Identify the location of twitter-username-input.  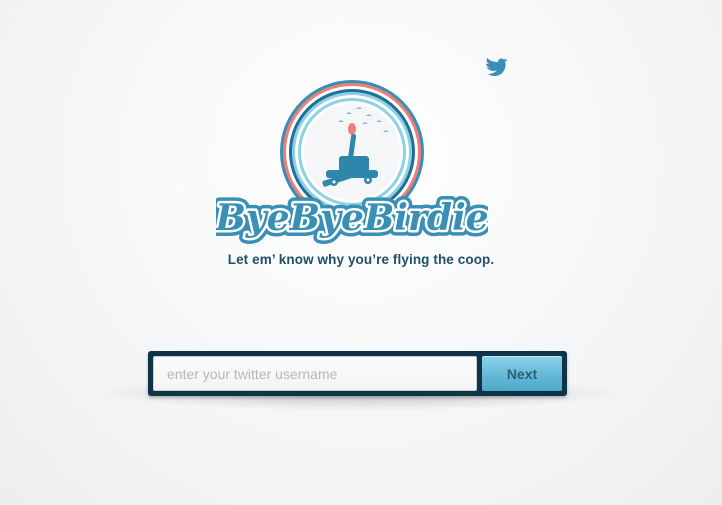
(315, 373).